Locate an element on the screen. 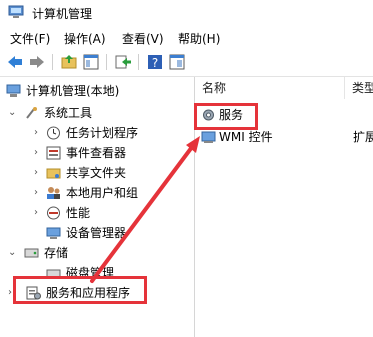 This screenshot has width=373, height=337. tree-label: 共享文件夹 is located at coordinates (96, 173).